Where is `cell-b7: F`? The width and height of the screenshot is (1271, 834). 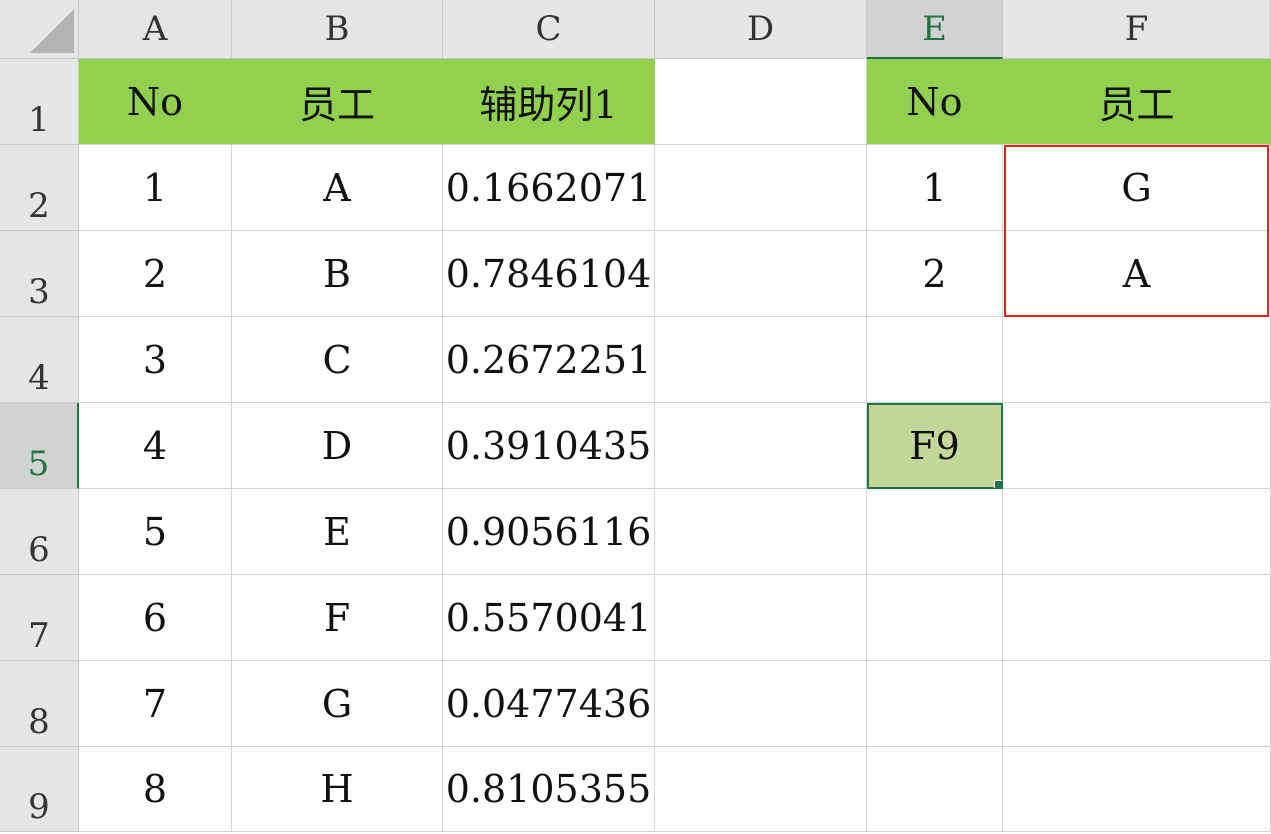
cell-b7: F is located at coordinates (337, 618).